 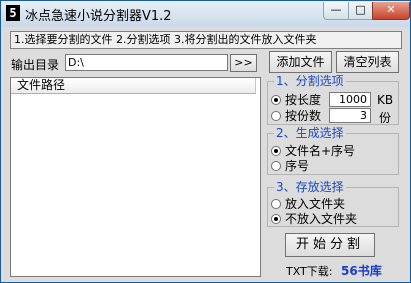 I want to click on length-unit: KB, so click(x=385, y=100).